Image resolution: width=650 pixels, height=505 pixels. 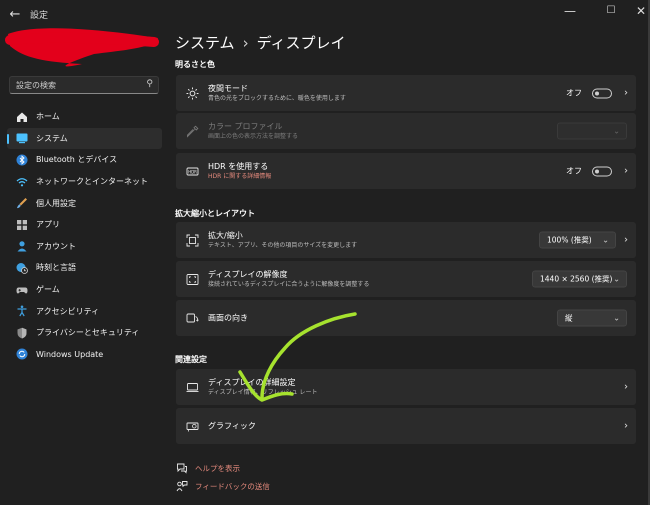 What do you see at coordinates (84, 290) in the screenshot?
I see `sidebar-item-gaming: ゲーム` at bounding box center [84, 290].